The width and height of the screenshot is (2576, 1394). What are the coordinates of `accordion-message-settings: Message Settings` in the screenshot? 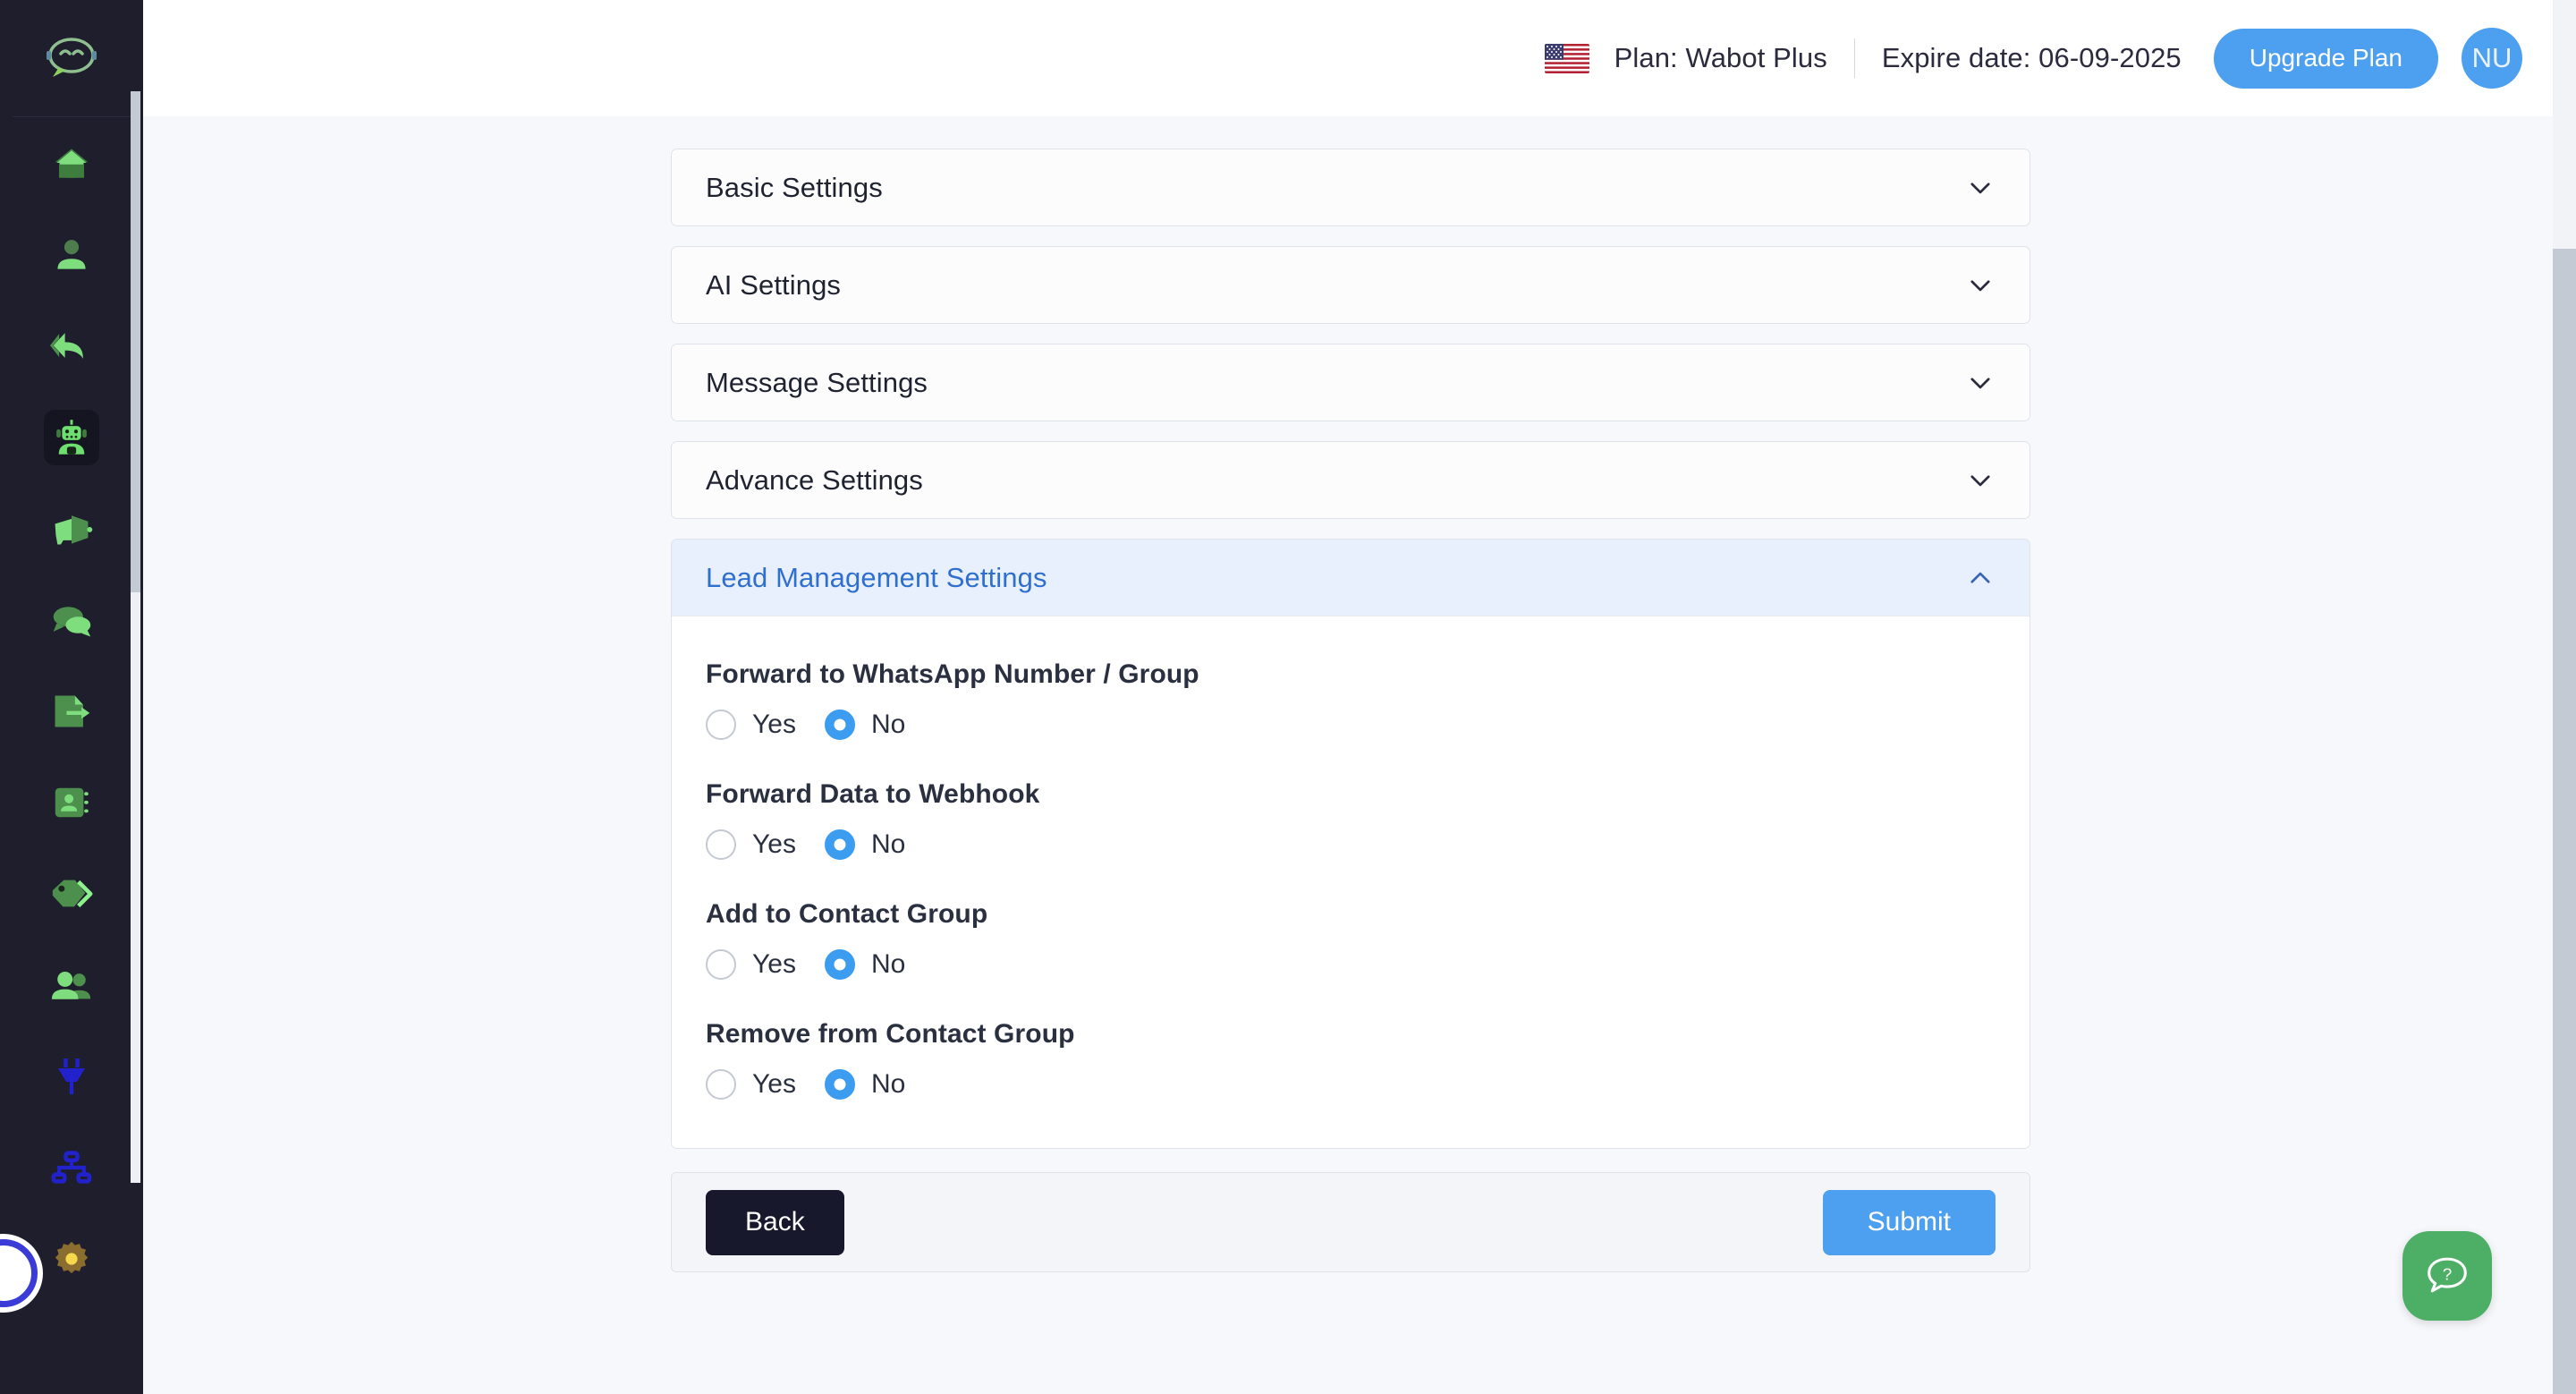 It's located at (1350, 382).